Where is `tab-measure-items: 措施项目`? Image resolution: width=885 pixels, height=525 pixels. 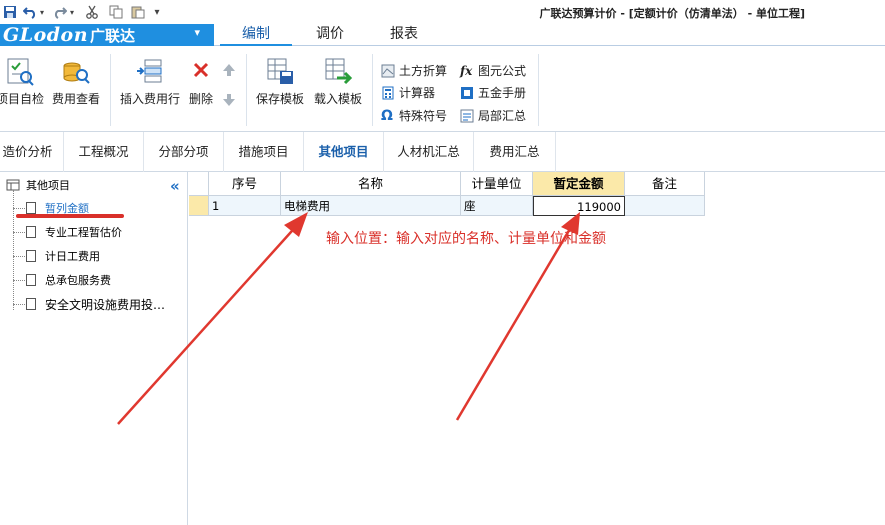 tab-measure-items: 措施项目 is located at coordinates (264, 152).